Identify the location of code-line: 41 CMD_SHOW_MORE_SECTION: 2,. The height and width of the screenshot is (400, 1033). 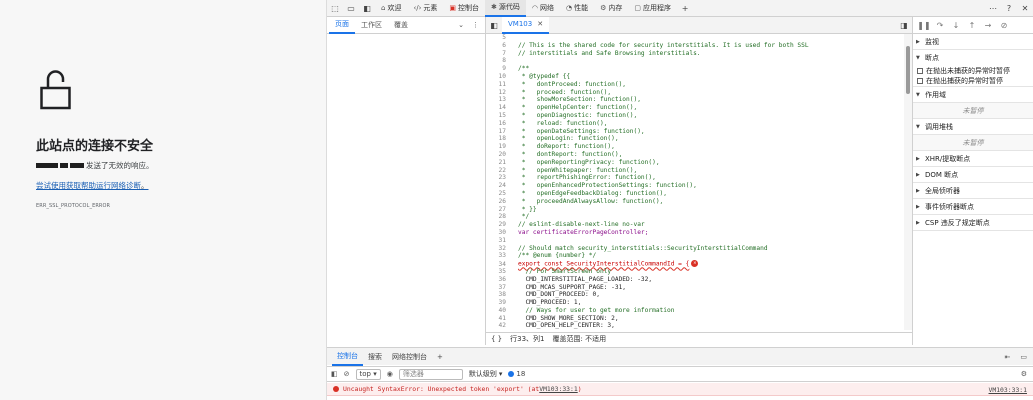
(695, 319).